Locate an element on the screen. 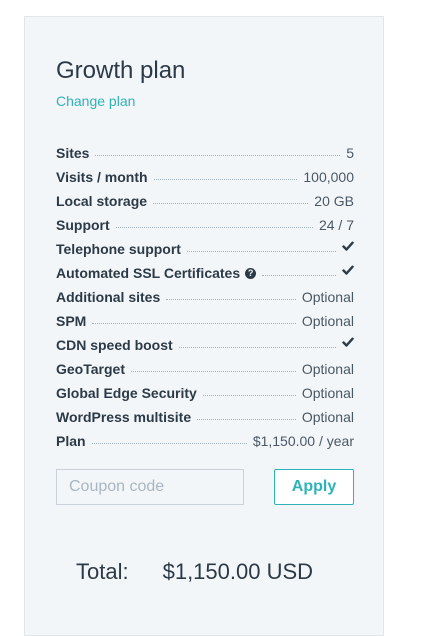 This screenshot has width=428, height=636. feature-label-text: Local storage is located at coordinates (102, 201).